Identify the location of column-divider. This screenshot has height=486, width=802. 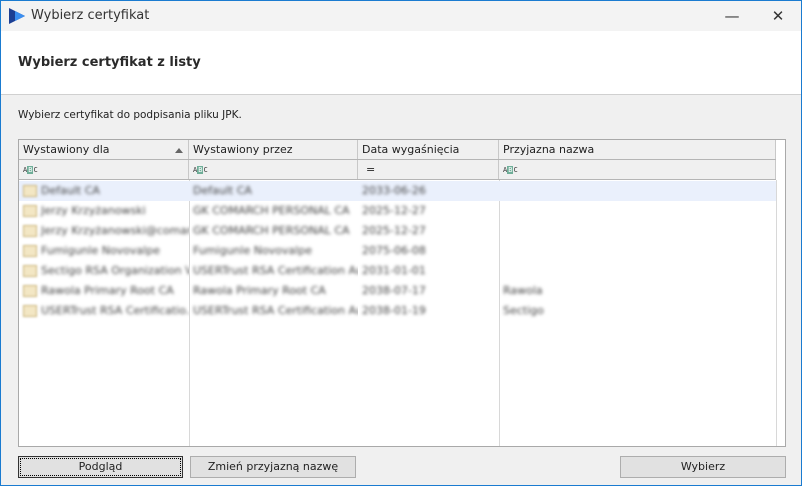
(776, 313).